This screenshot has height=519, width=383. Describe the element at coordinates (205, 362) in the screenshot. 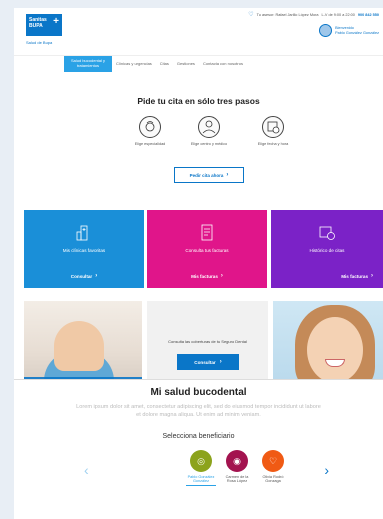

I see `consultar-label: Consultar` at that location.